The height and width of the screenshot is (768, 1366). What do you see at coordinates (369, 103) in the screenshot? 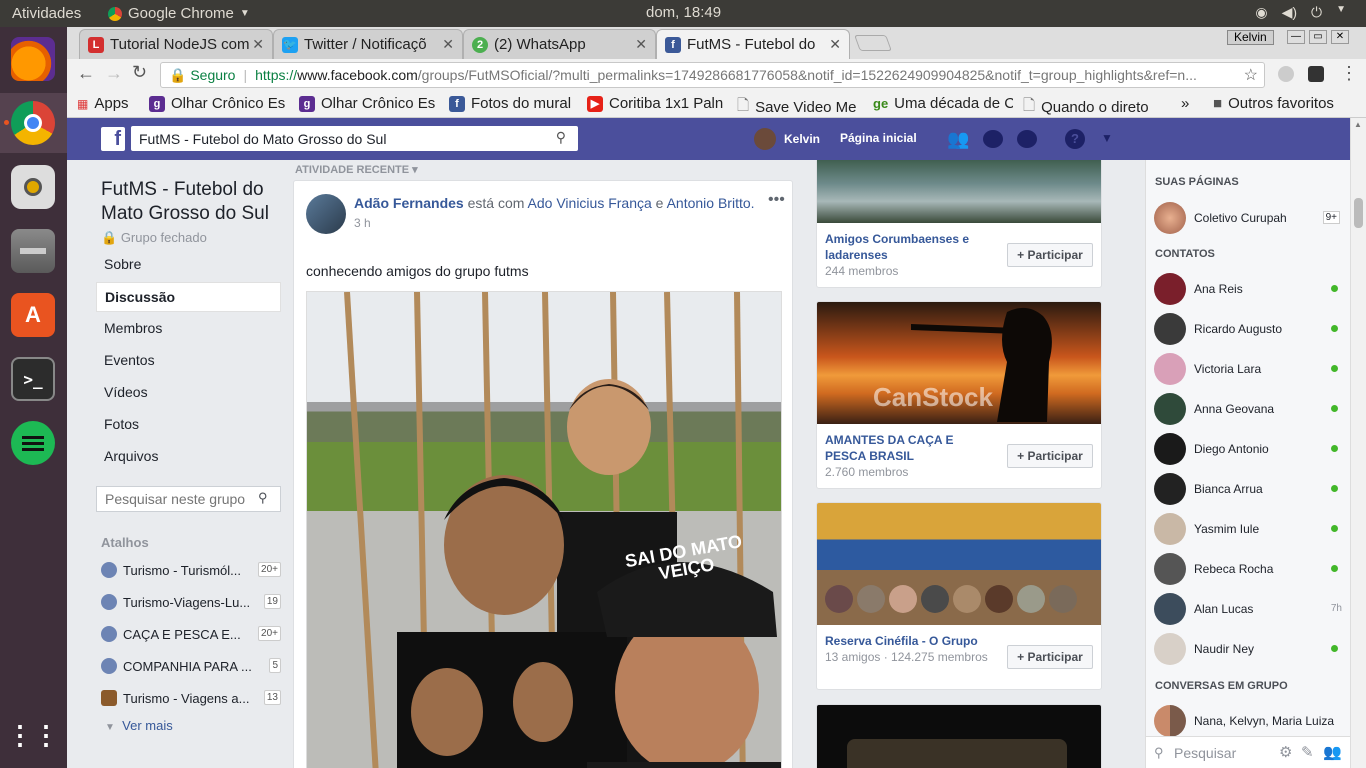
I see `bookmark-olhar-cronico-2: g Olhar Crônico Es` at bounding box center [369, 103].